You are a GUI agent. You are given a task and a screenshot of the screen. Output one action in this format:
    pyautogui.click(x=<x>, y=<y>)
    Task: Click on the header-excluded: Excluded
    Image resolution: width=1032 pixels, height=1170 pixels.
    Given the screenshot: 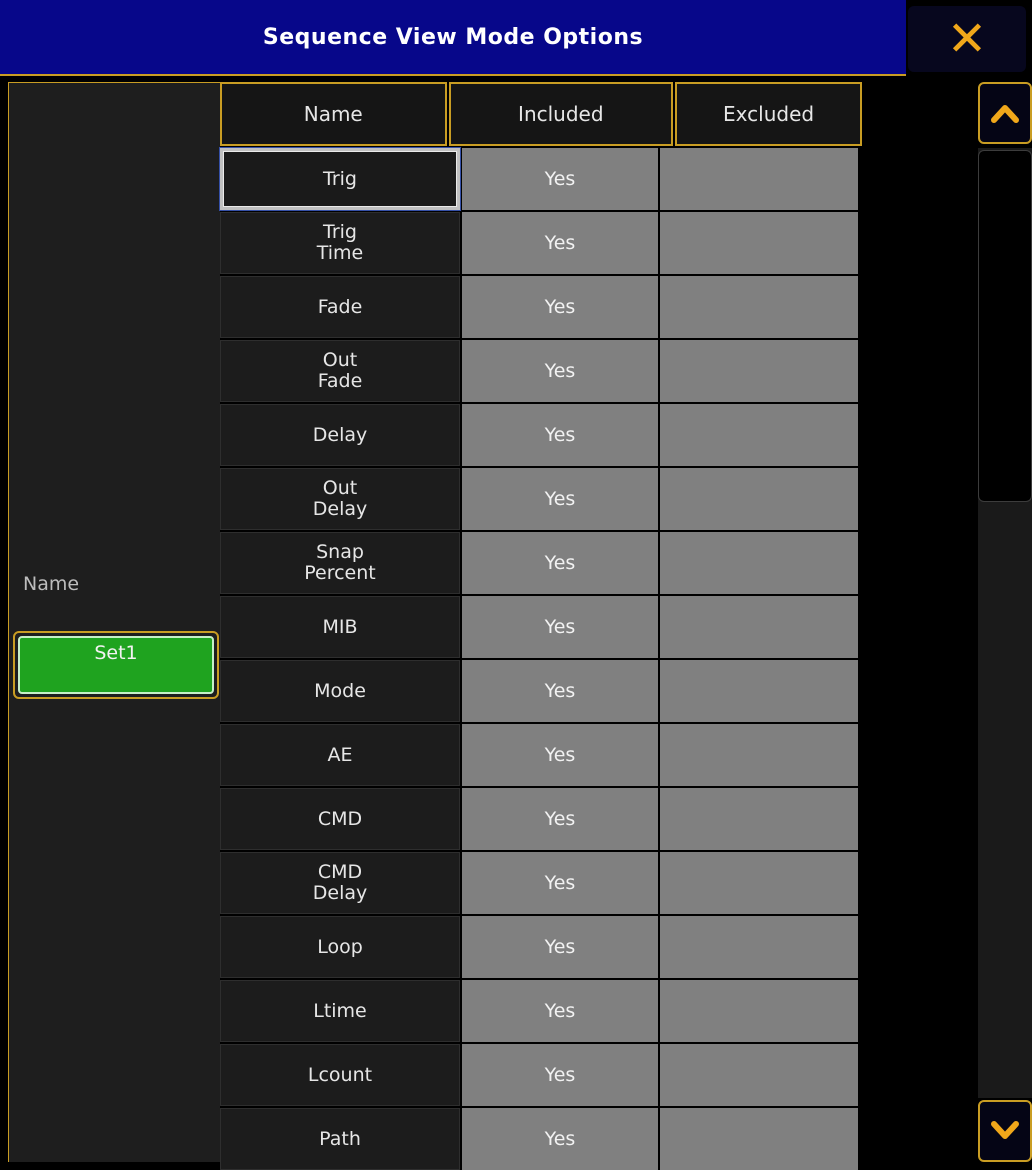 What is the action you would take?
    pyautogui.click(x=768, y=114)
    